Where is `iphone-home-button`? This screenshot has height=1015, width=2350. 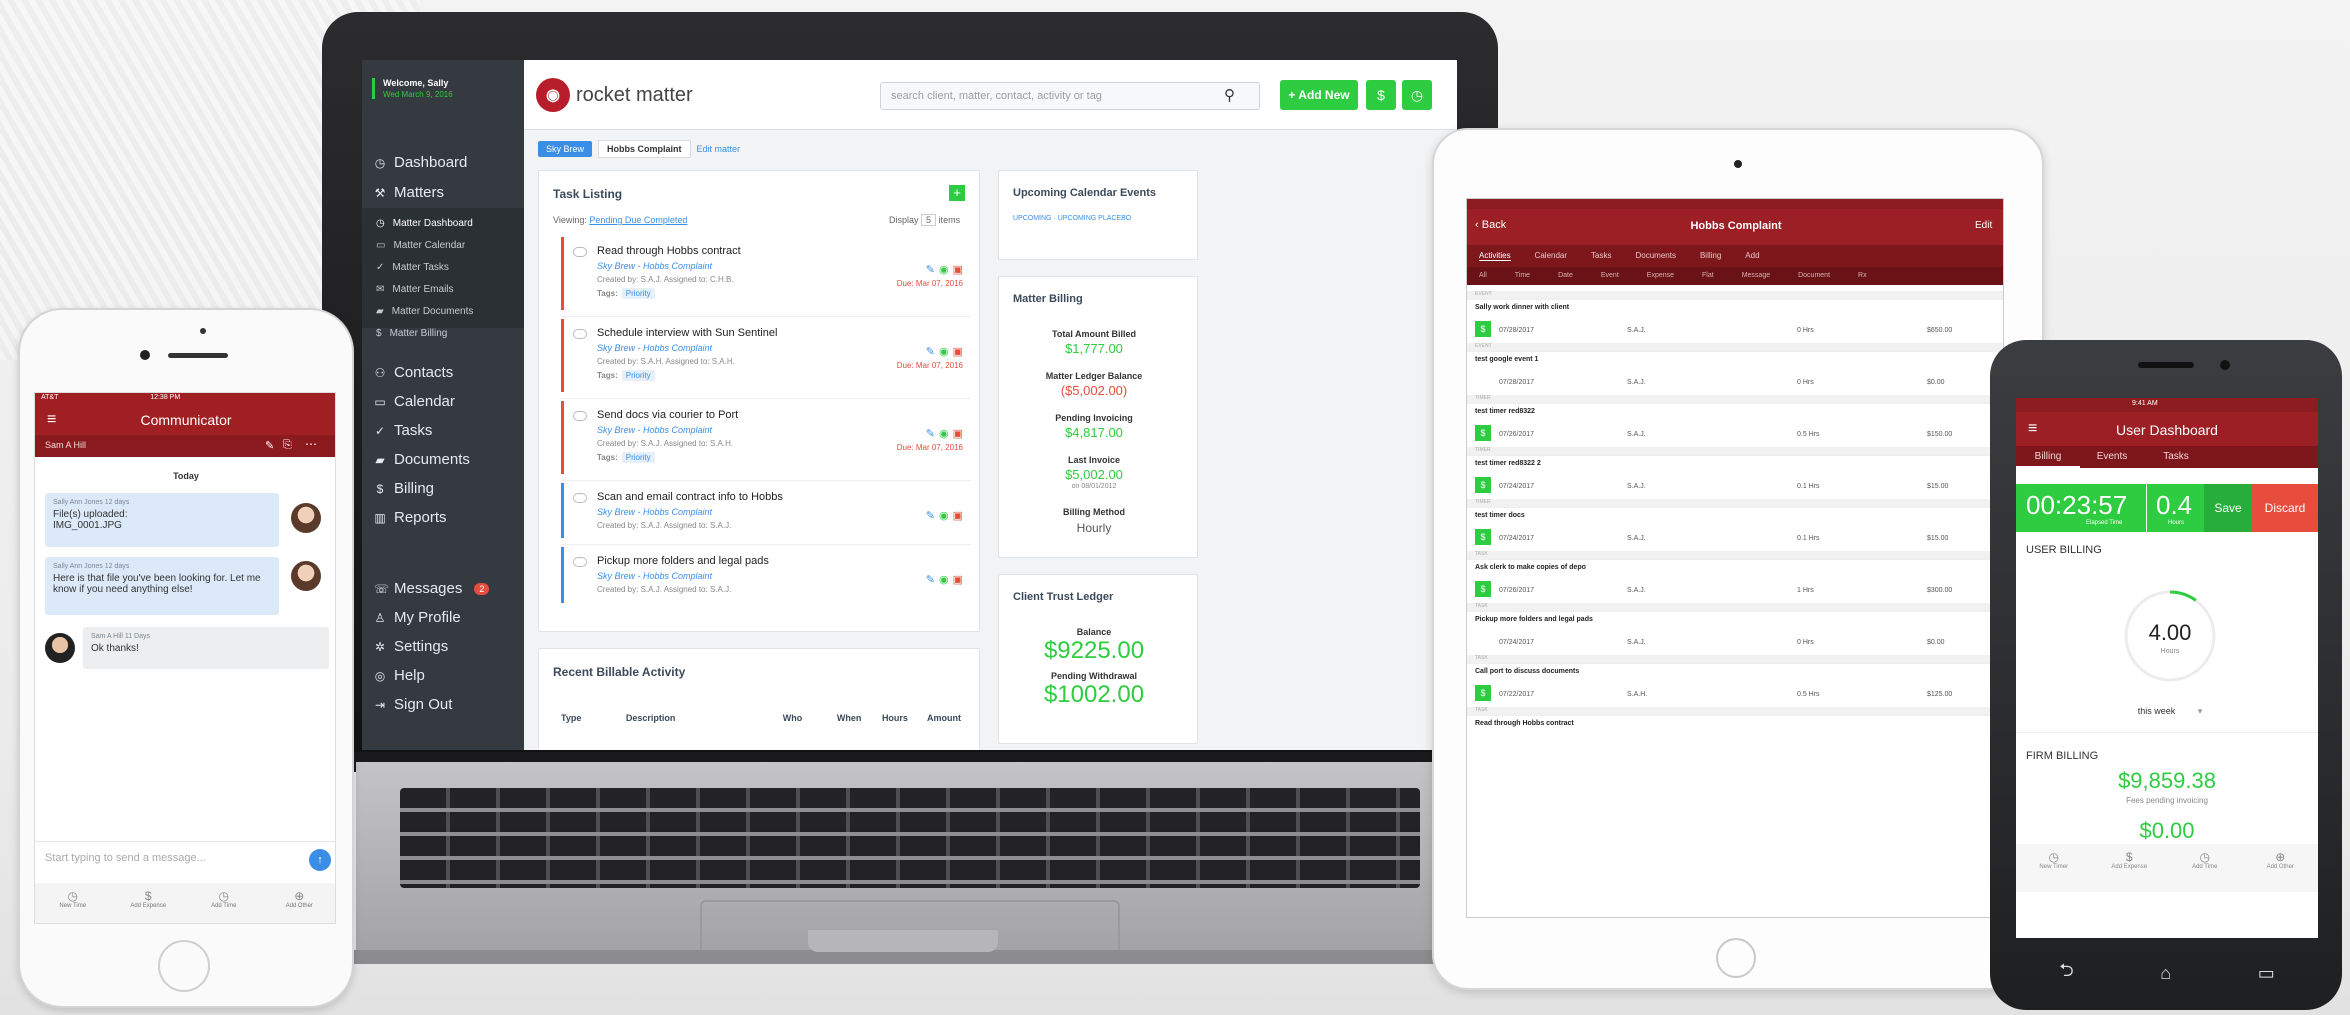 iphone-home-button is located at coordinates (184, 966).